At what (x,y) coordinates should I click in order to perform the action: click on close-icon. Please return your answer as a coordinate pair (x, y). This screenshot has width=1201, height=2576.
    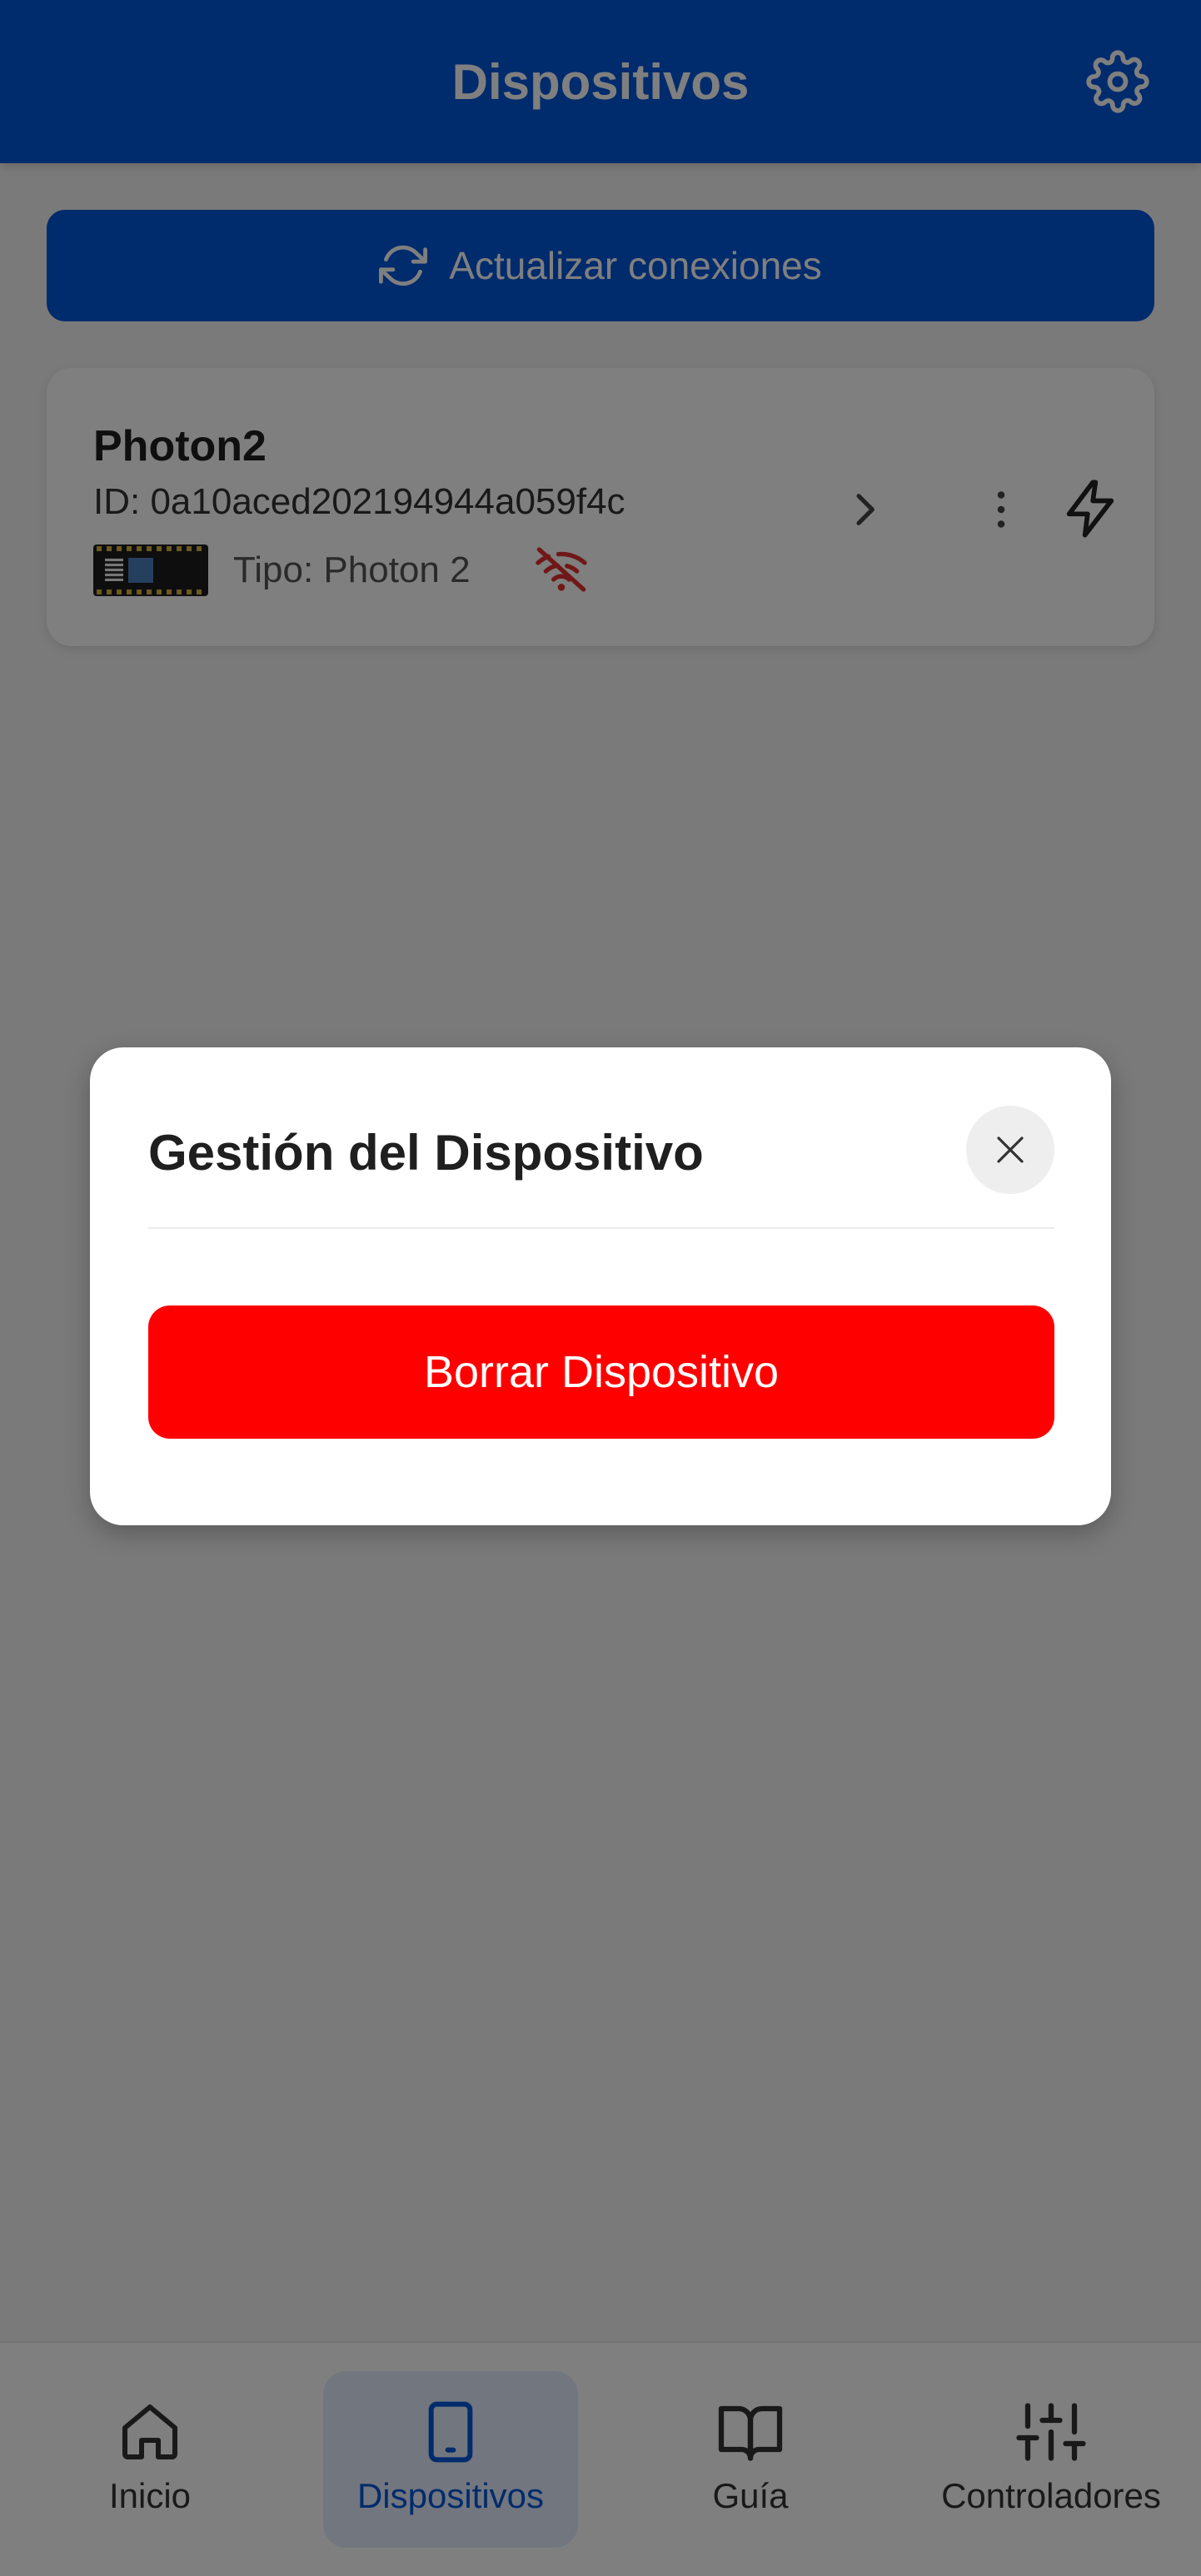
    Looking at the image, I should click on (1010, 1149).